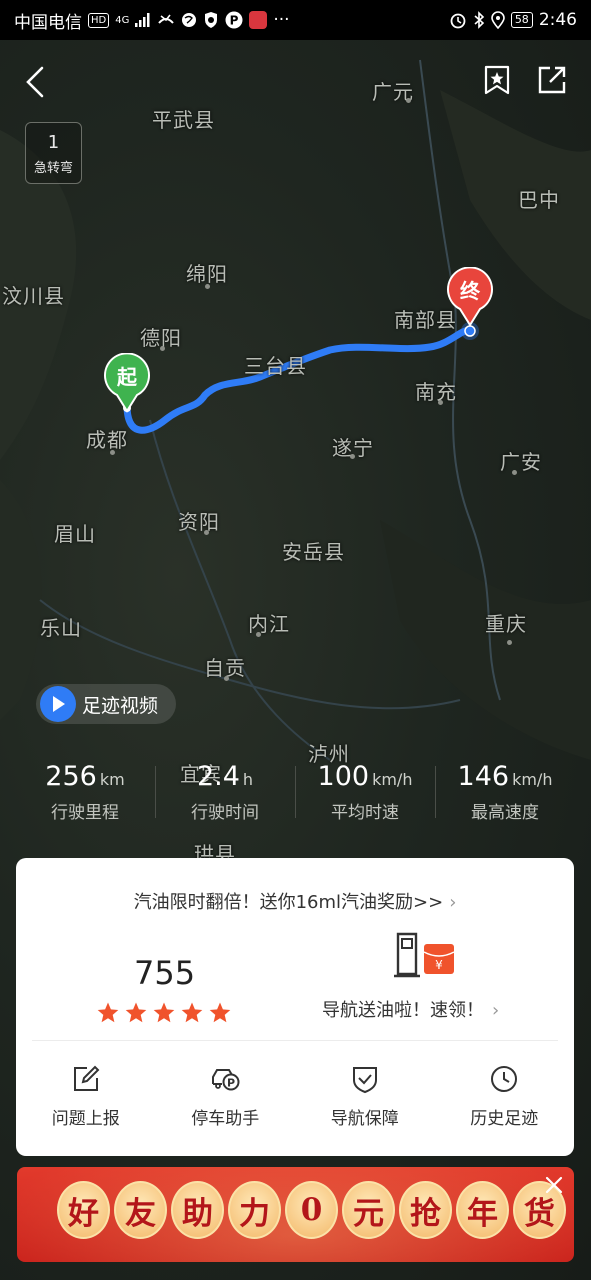 Image resolution: width=591 pixels, height=1280 pixels. What do you see at coordinates (189, 20) in the screenshot?
I see `globe-icon` at bounding box center [189, 20].